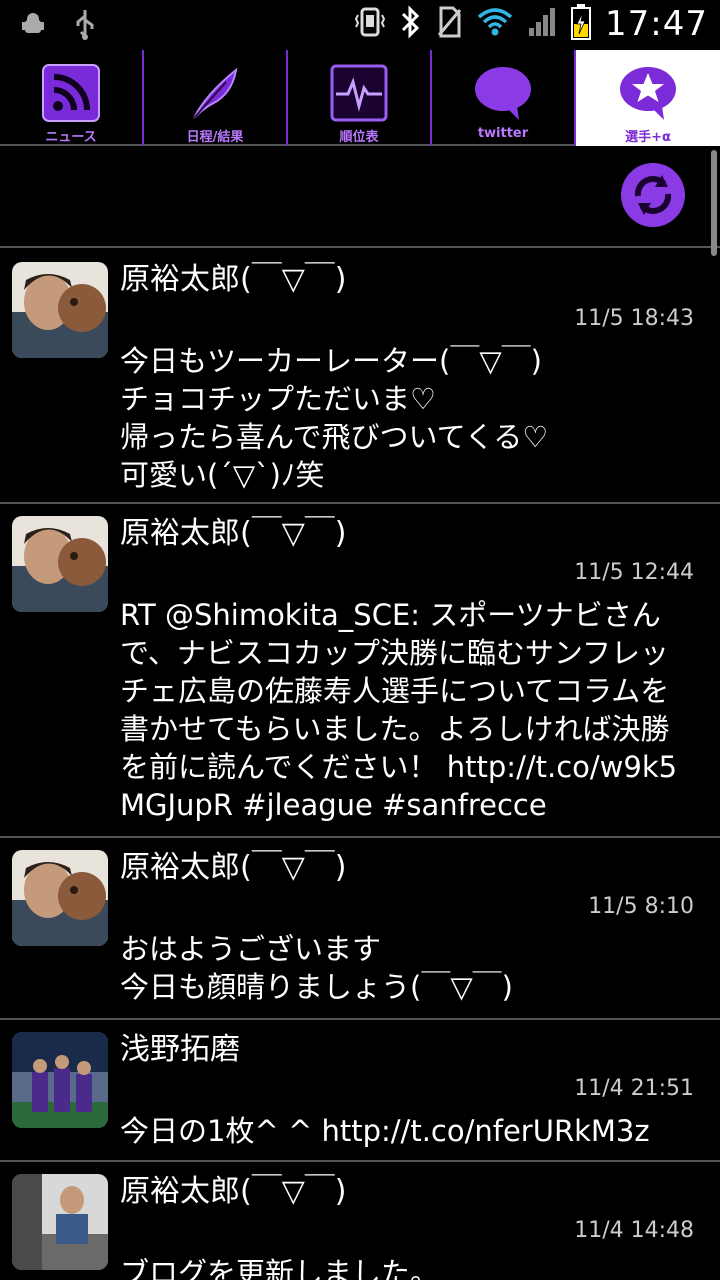  Describe the element at coordinates (641, 906) in the screenshot. I see `tweet-timestamp: 11/5 8:10` at that location.